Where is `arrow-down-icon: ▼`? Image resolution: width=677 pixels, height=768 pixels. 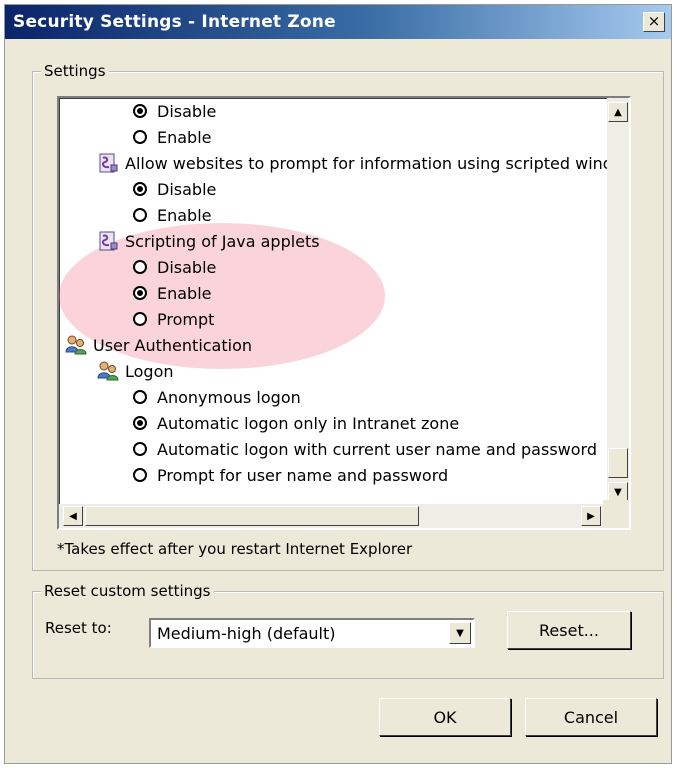
arrow-down-icon: ▼ is located at coordinates (618, 492).